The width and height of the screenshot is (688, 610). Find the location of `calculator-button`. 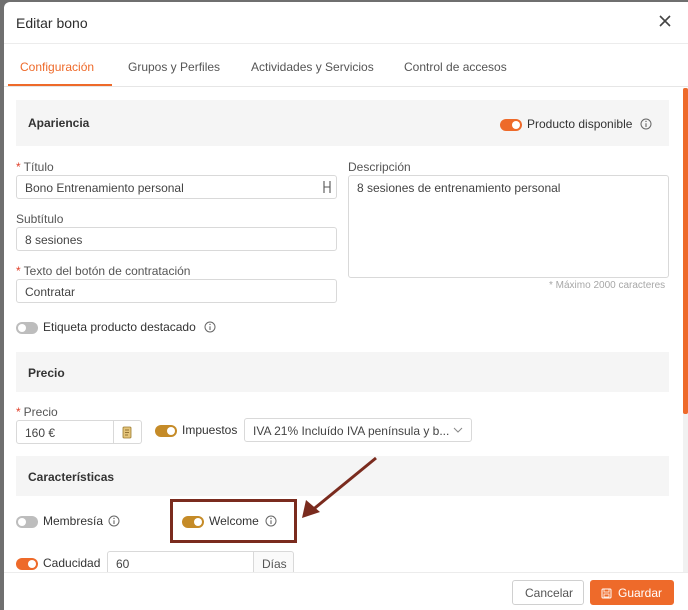

calculator-button is located at coordinates (128, 432).